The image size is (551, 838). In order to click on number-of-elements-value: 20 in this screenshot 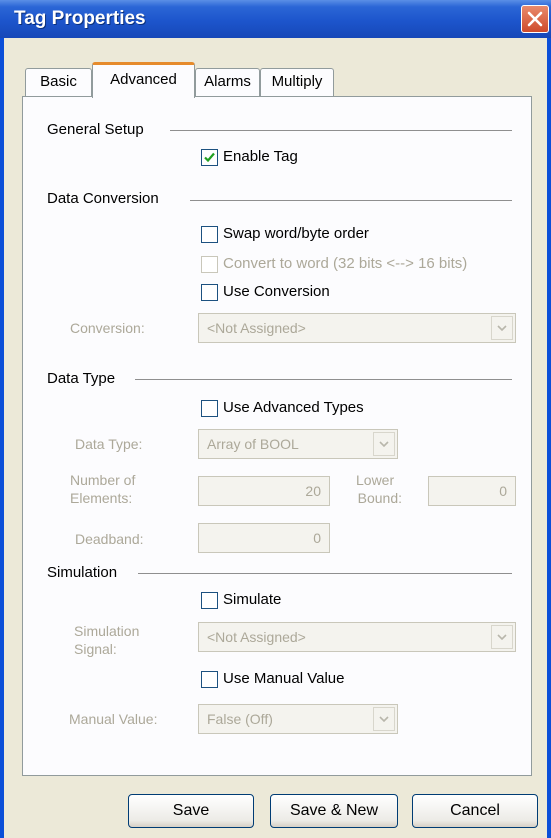, I will do `click(313, 491)`.